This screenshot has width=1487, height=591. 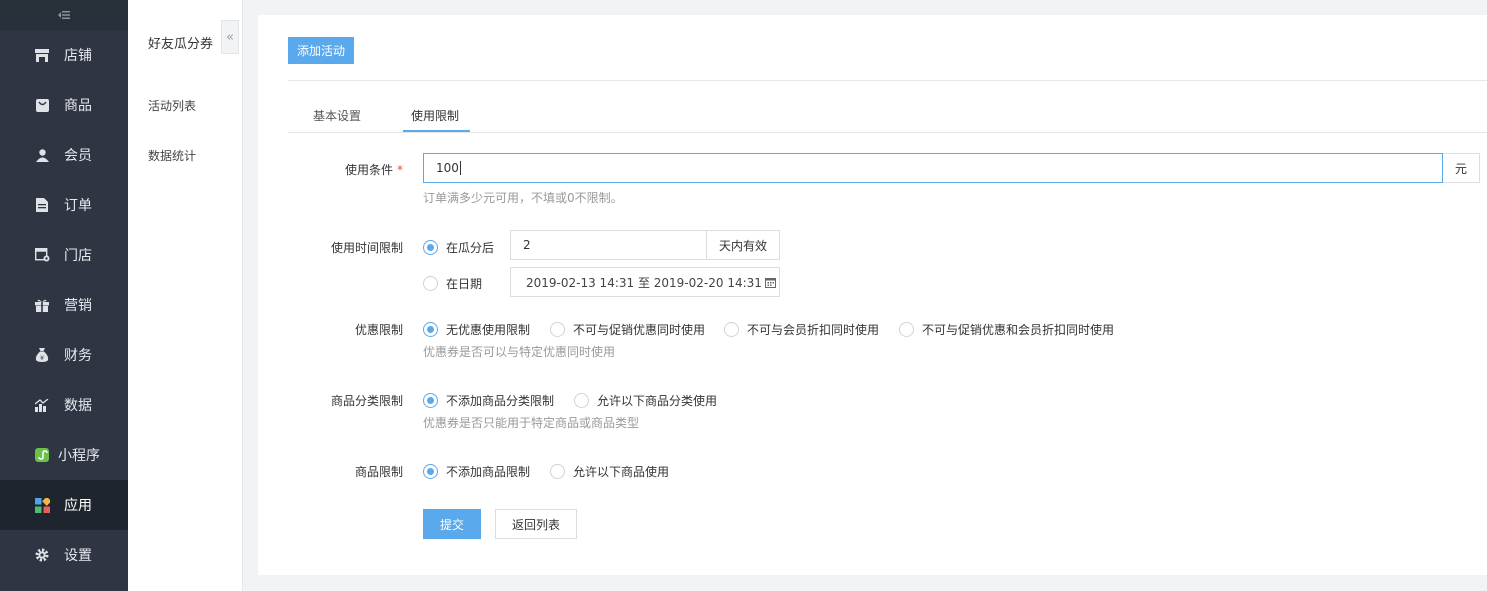 I want to click on sub-sidebar: 好友瓜分券 活动列表 数据统计, so click(x=185, y=295).